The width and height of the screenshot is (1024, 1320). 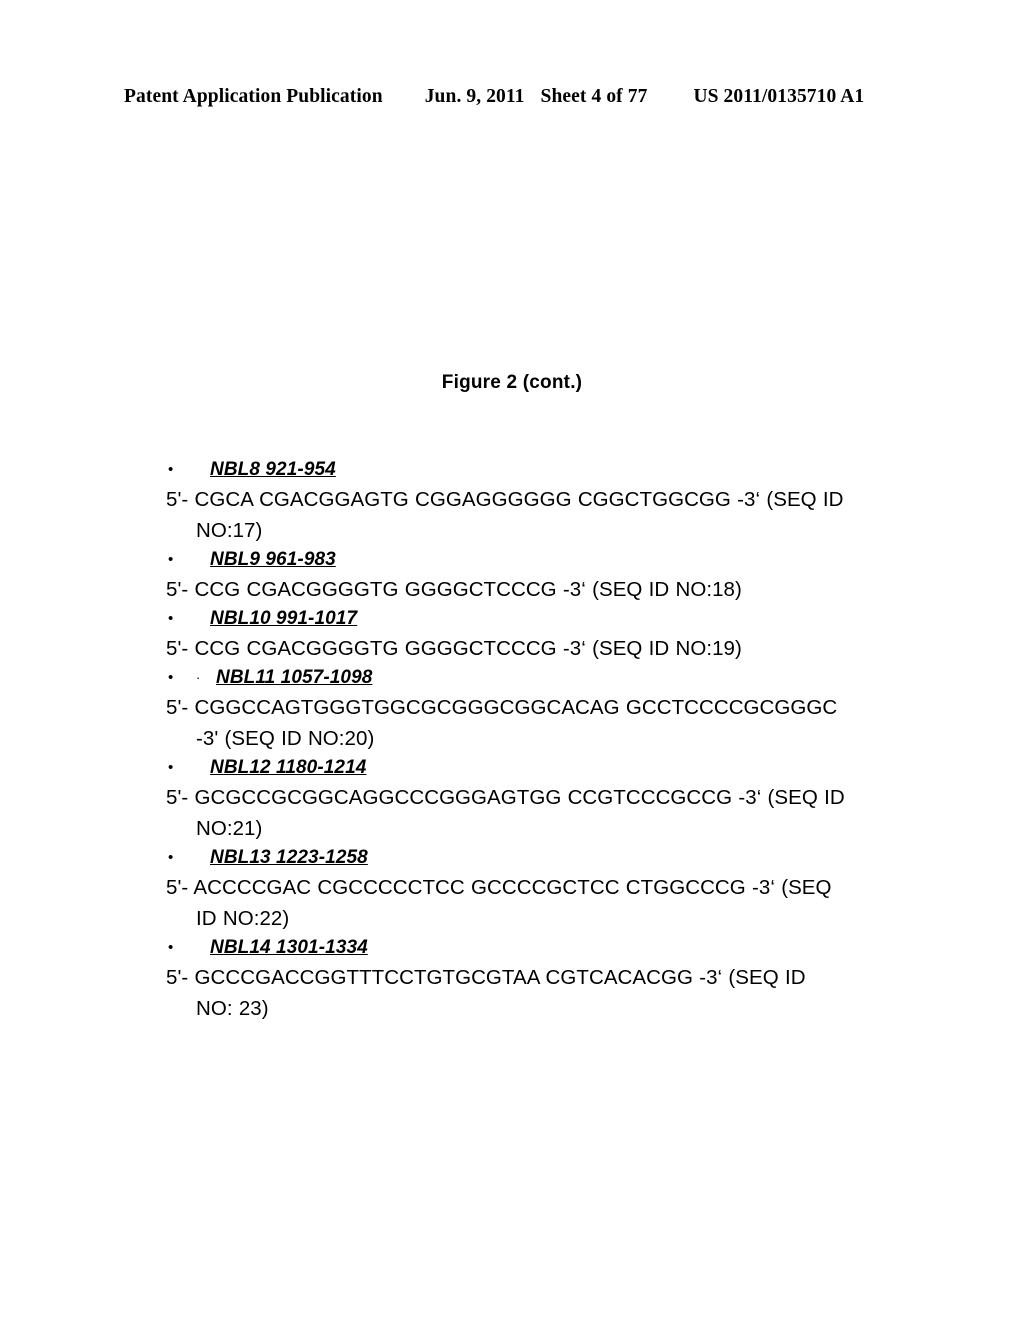 I want to click on sequence-name-label: NBL14 1301-1334, so click(x=289, y=947).